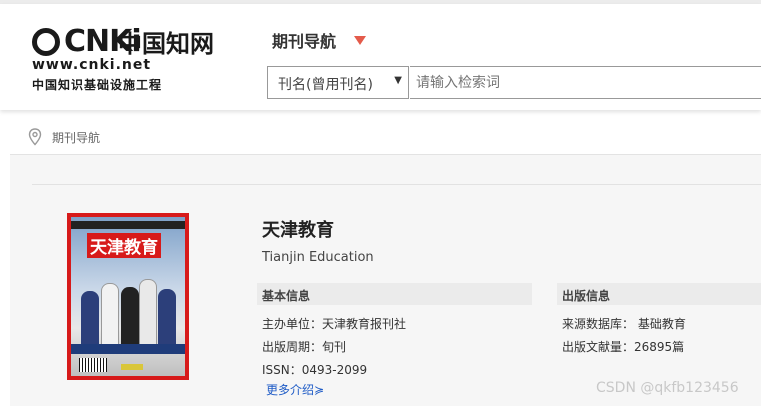 The height and width of the screenshot is (406, 761). I want to click on issn-info: ISSN：0493-2099, so click(315, 370).